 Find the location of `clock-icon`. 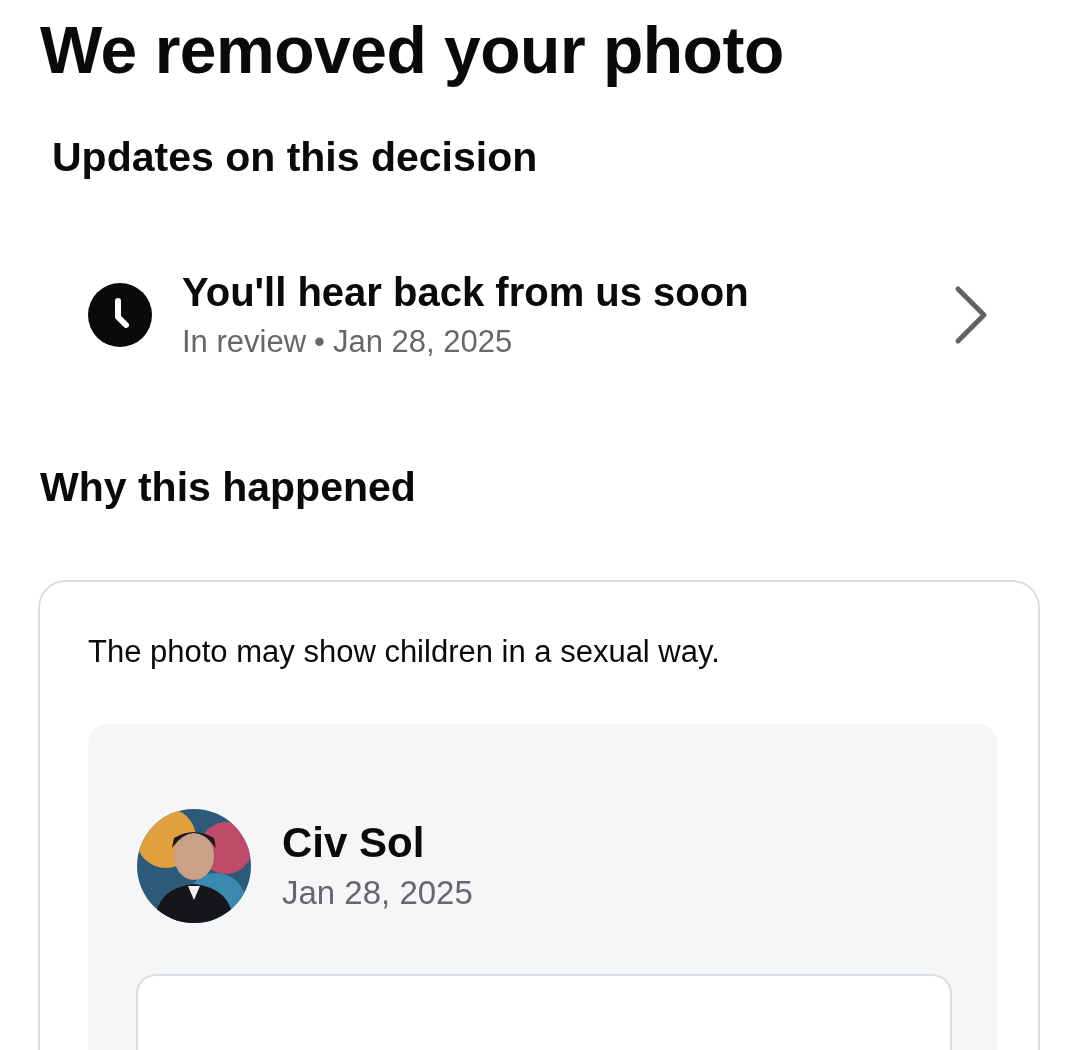

clock-icon is located at coordinates (120, 315).